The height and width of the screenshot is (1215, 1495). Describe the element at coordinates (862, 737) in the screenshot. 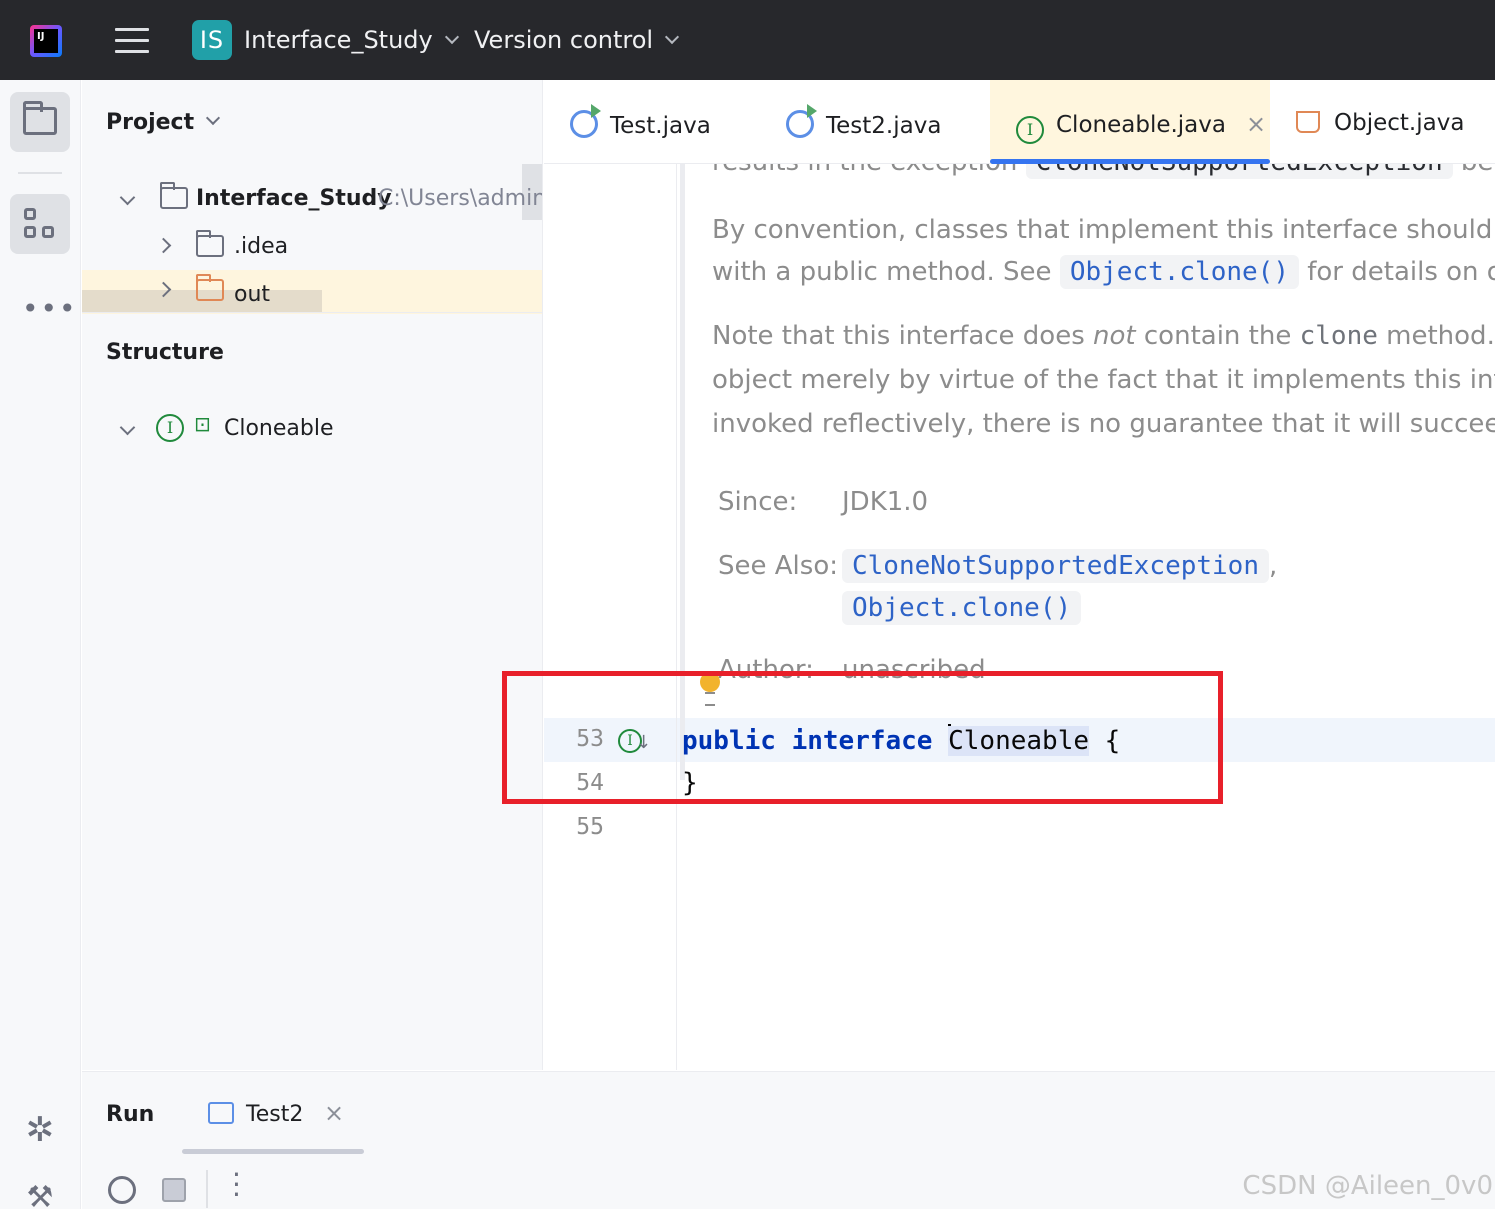

I see `annotation-box` at that location.